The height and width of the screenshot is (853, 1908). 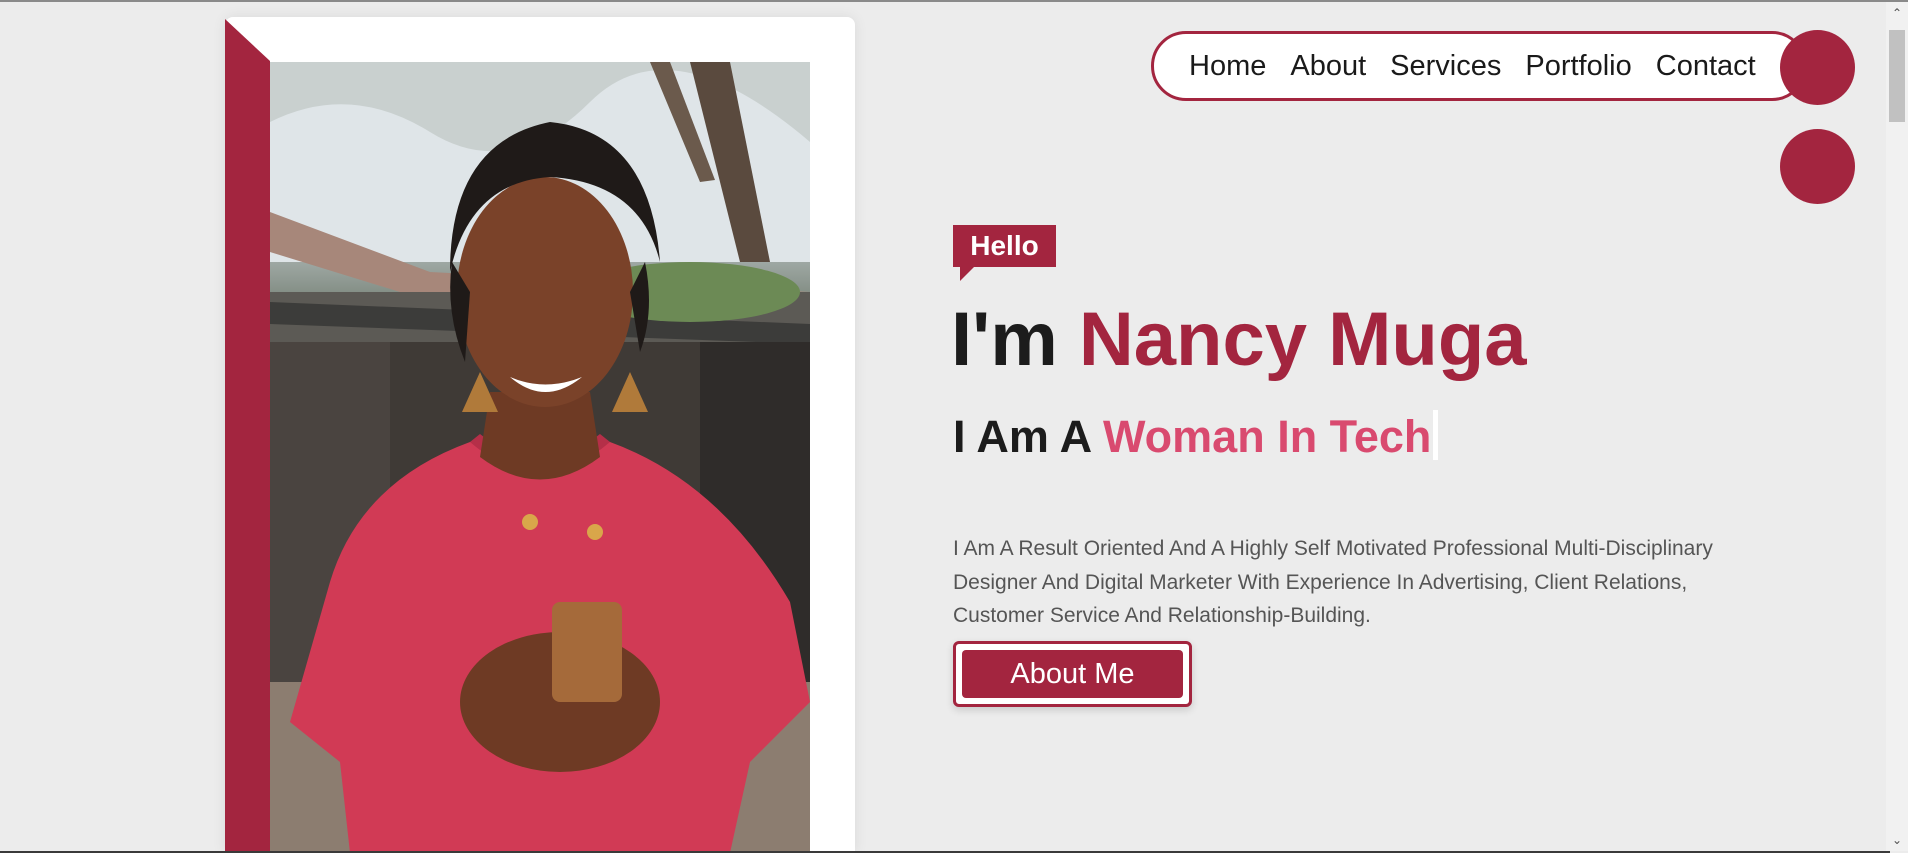 I want to click on photo-accent-bar, so click(x=247, y=436).